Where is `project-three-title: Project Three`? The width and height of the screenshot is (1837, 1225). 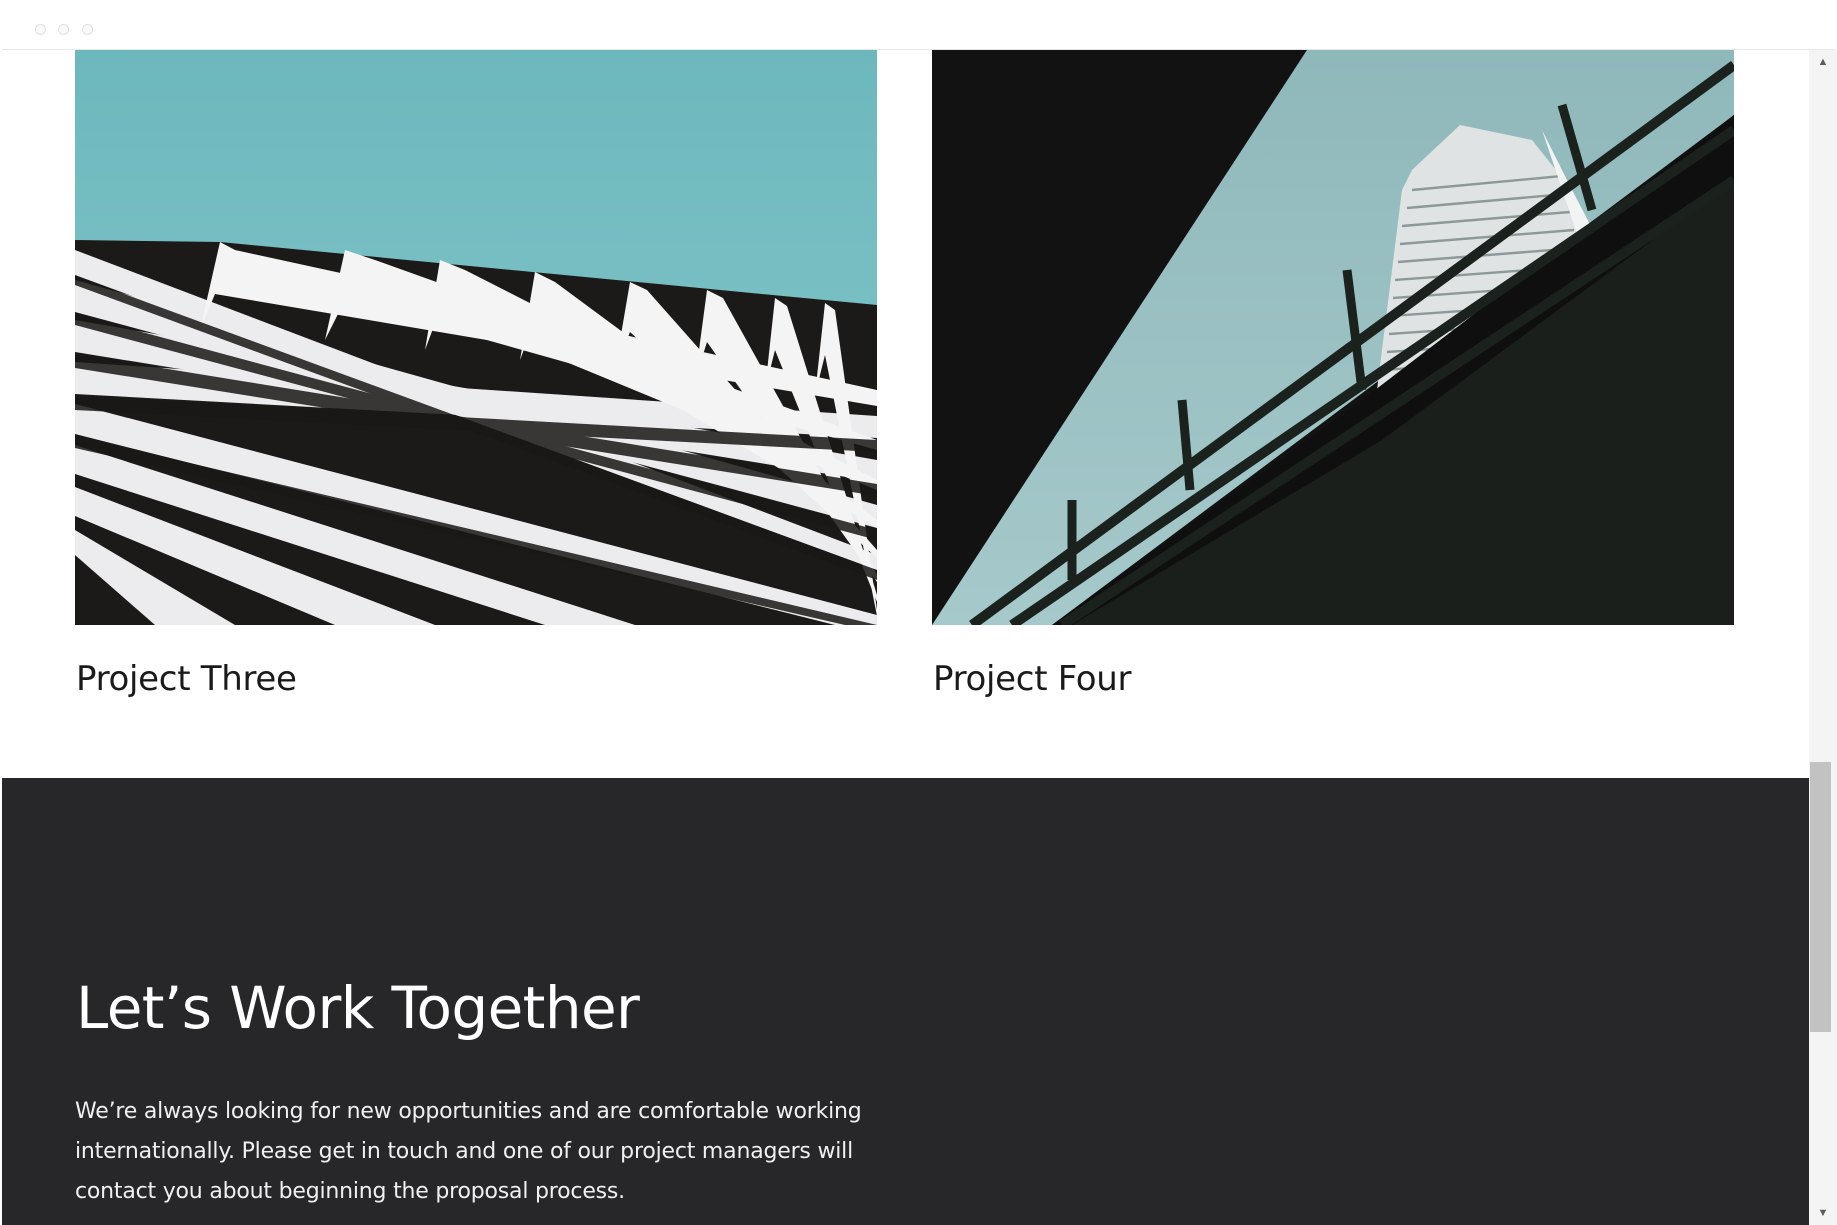
project-three-title: Project Three is located at coordinates (186, 679).